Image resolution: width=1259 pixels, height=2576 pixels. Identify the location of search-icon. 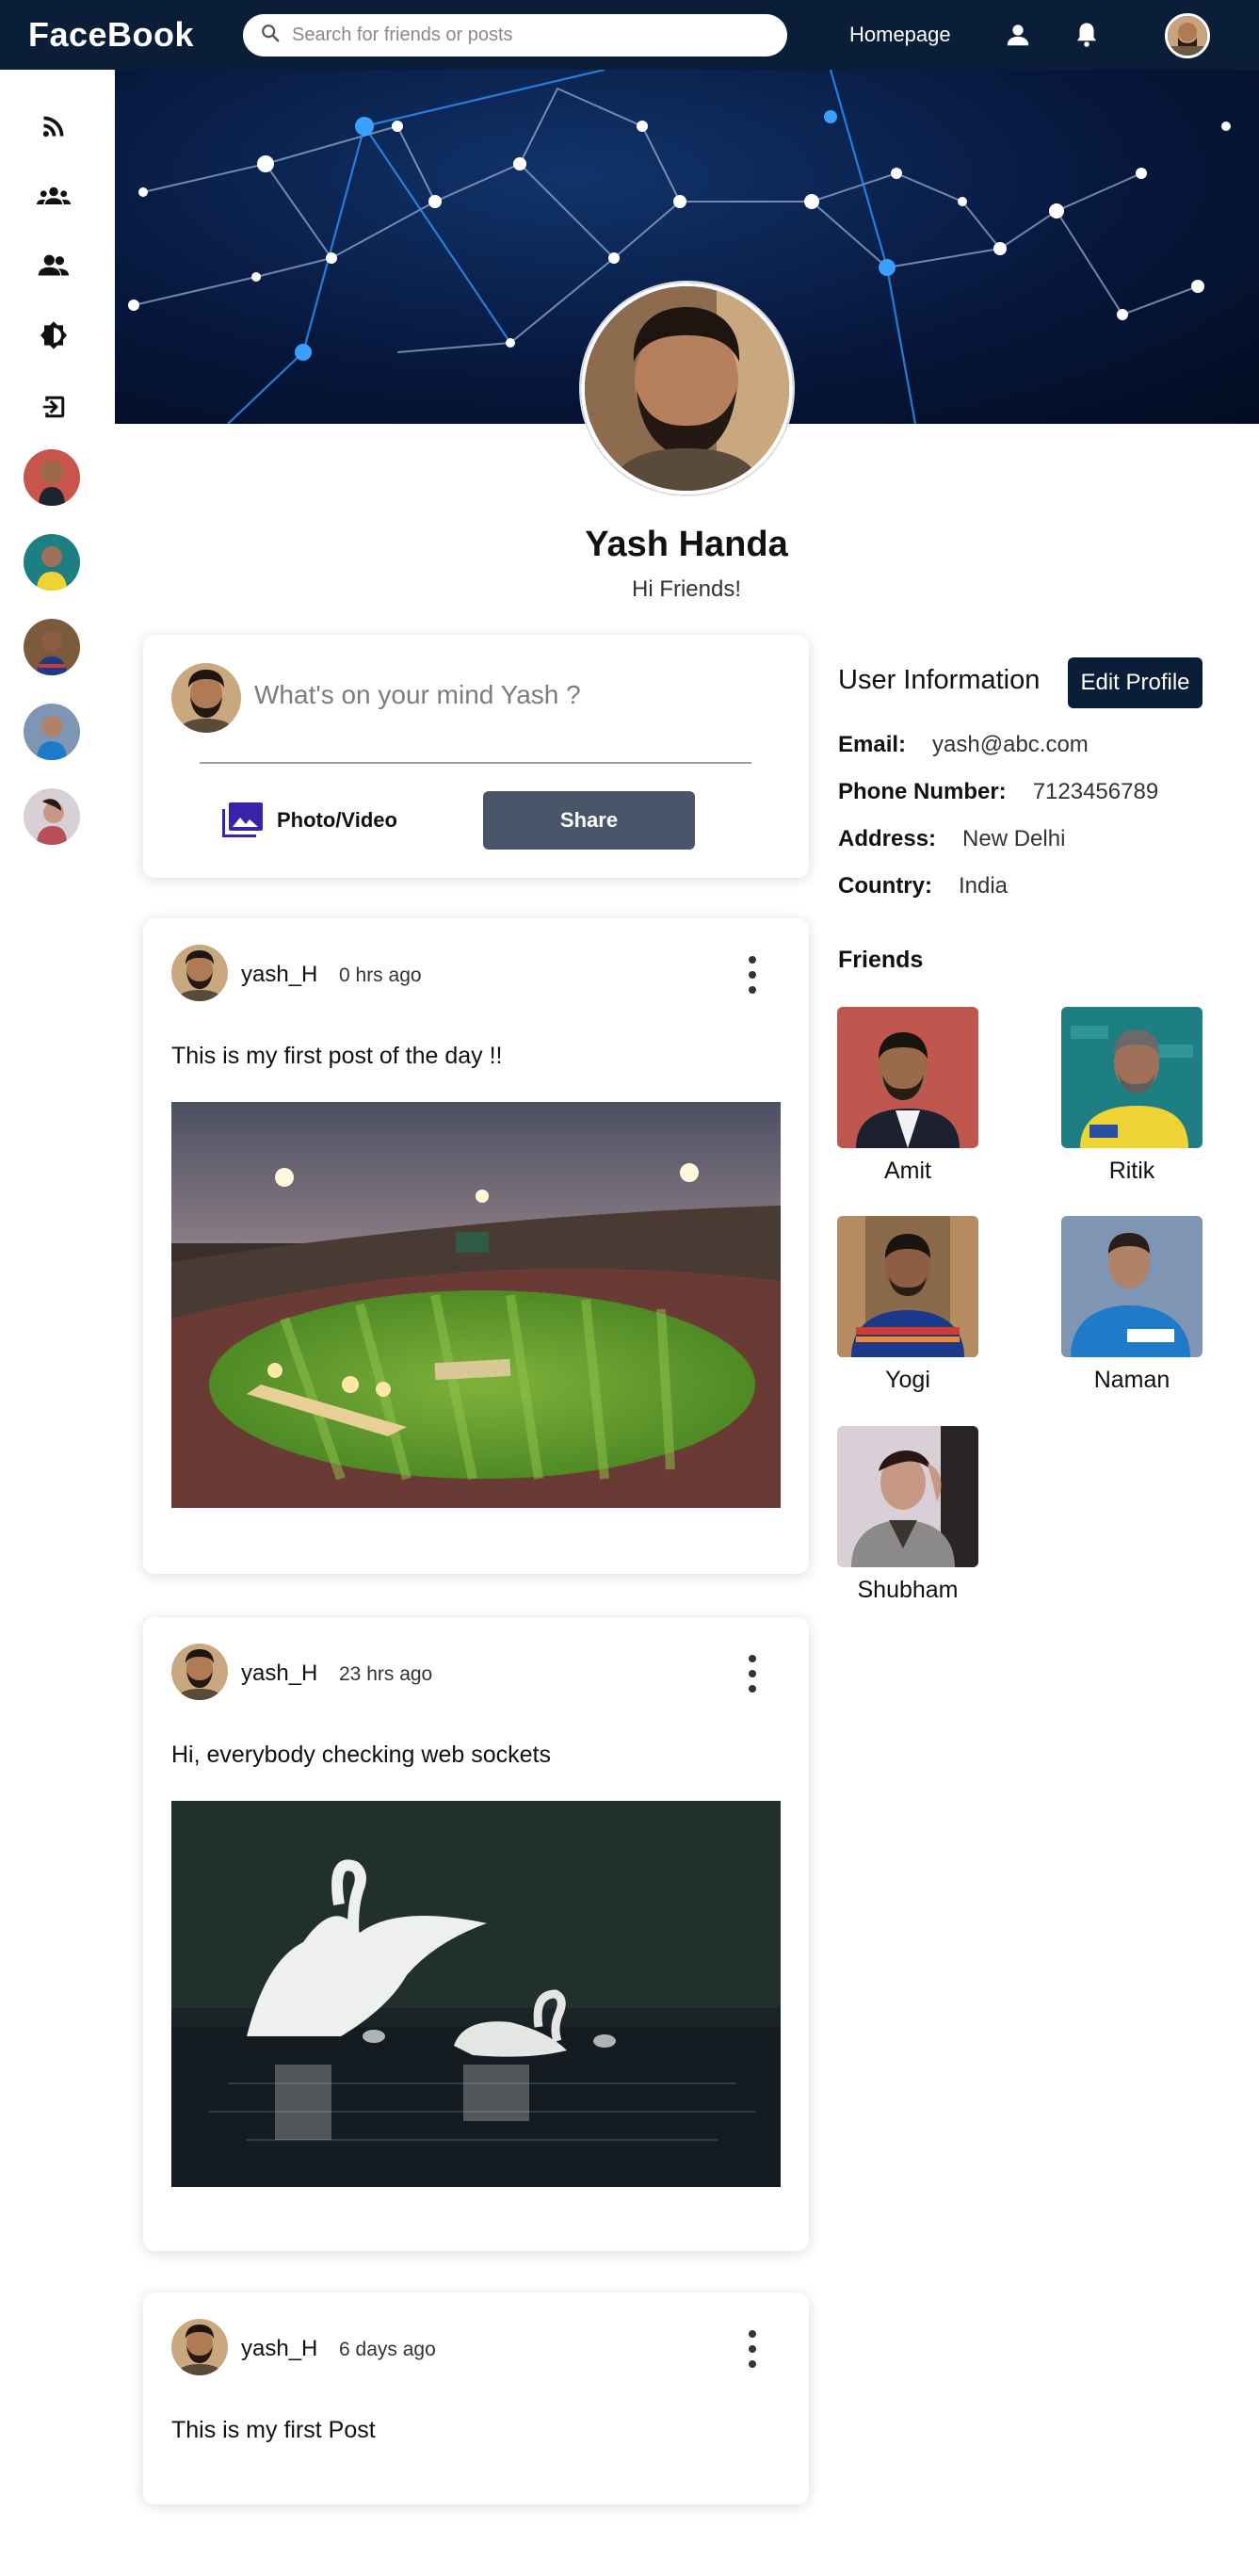
(270, 35).